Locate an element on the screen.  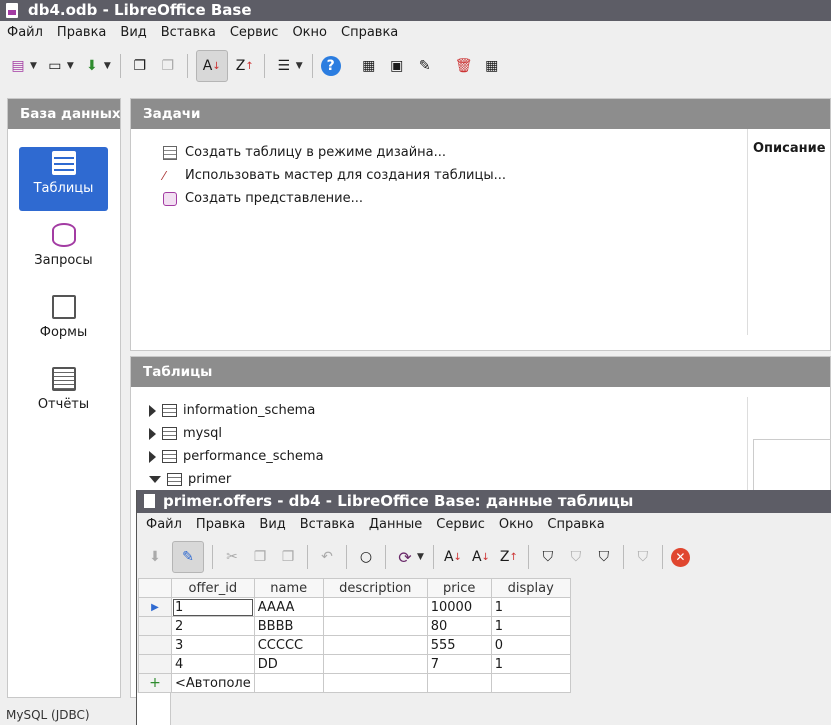
grid-cell: 3 is located at coordinates (213, 645).